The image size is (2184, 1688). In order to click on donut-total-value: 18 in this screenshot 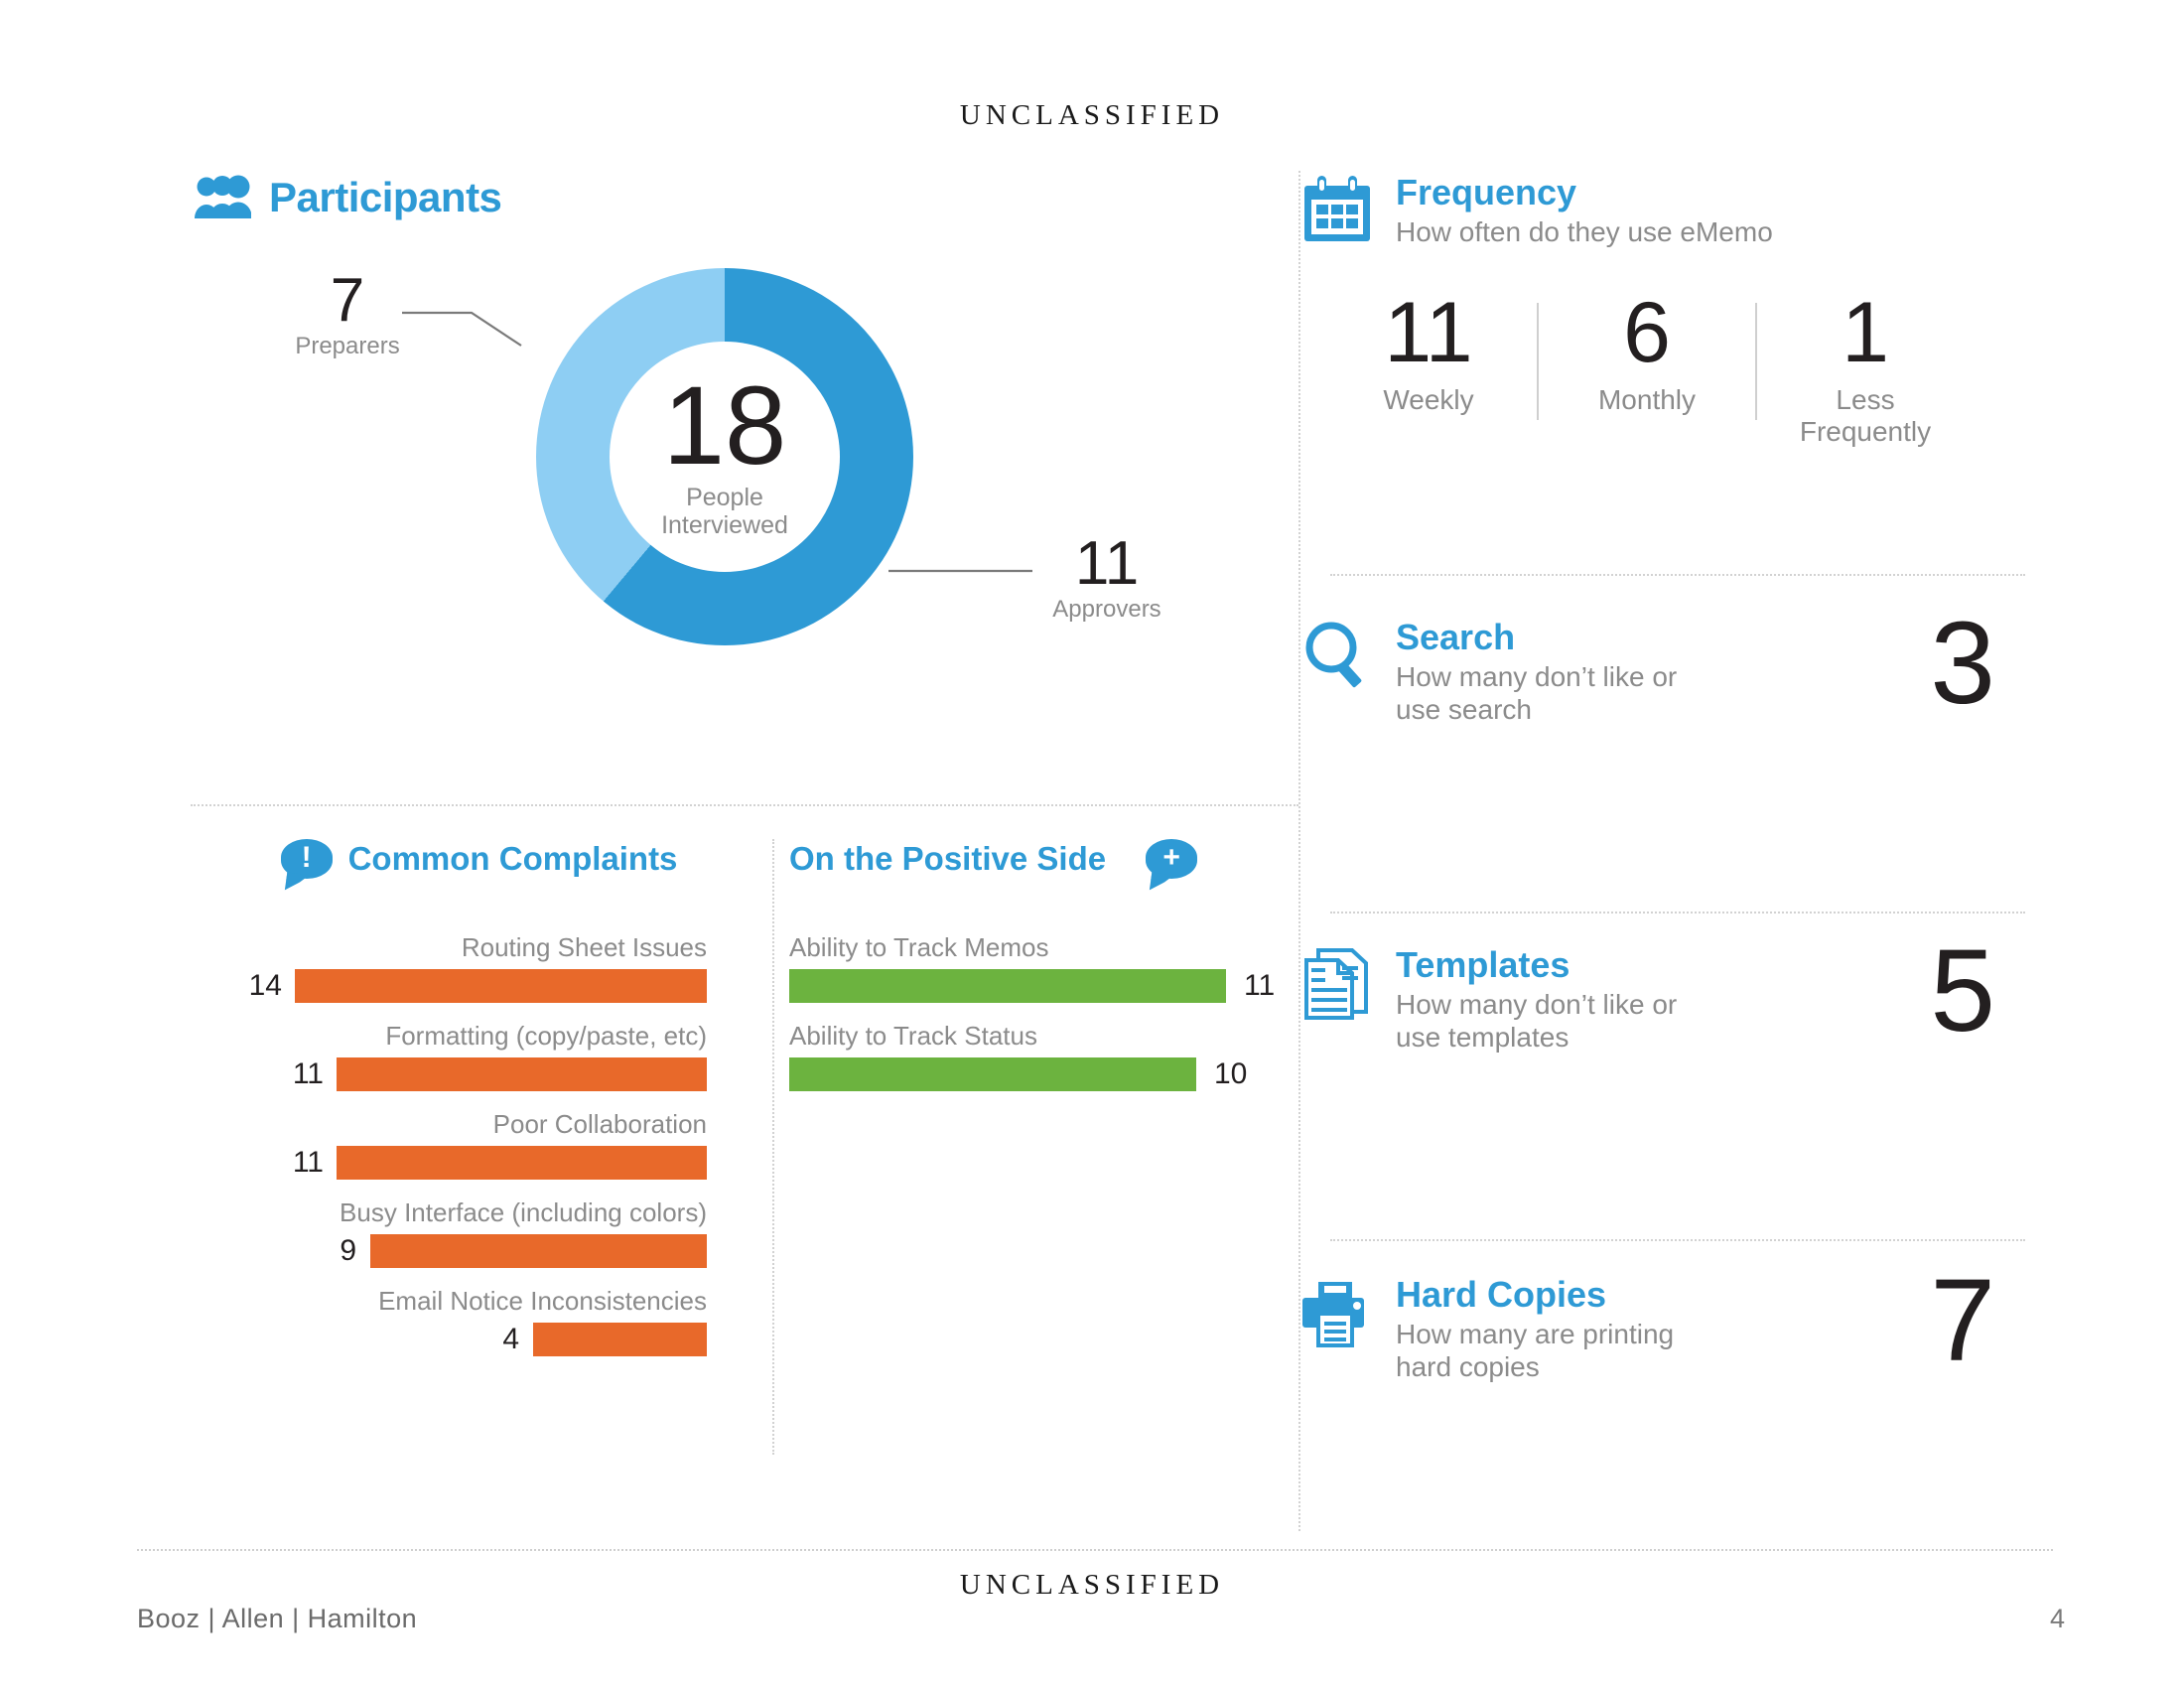, I will do `click(724, 426)`.